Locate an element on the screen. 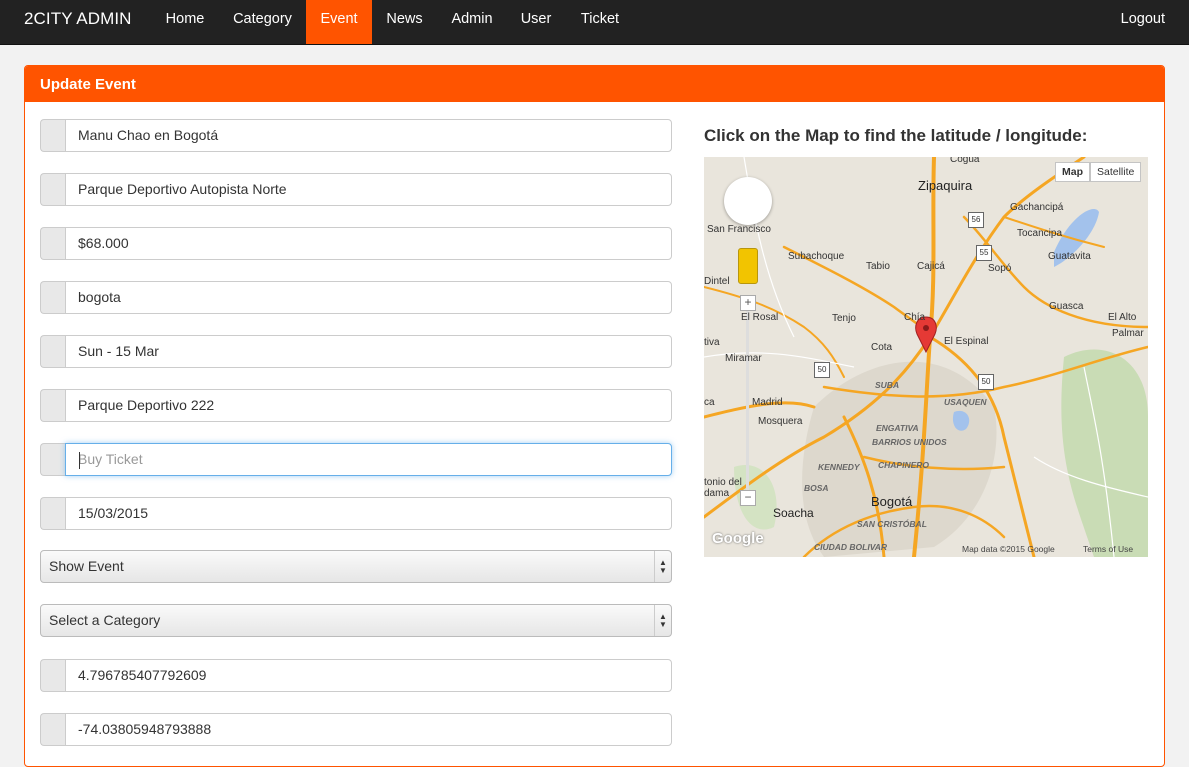  map-label: Soacha is located at coordinates (793, 513).